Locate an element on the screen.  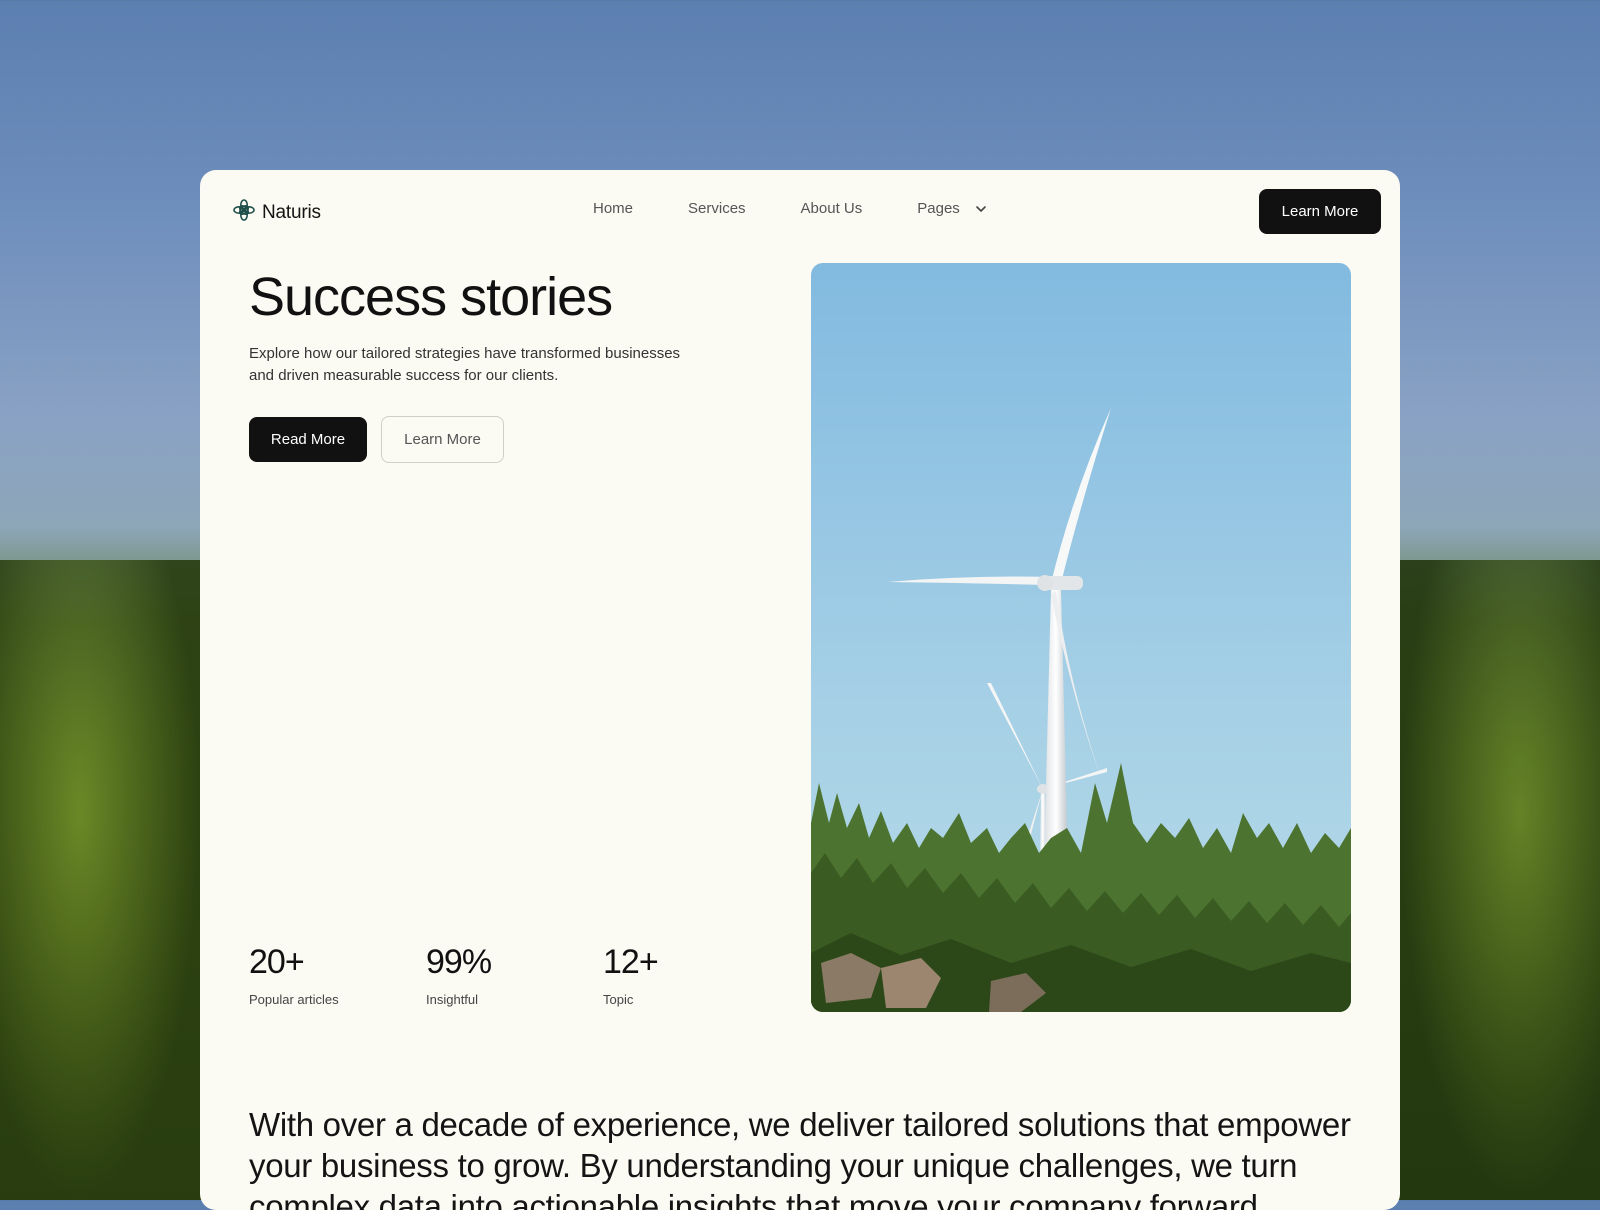
nav-about-us: About Us is located at coordinates (832, 208).